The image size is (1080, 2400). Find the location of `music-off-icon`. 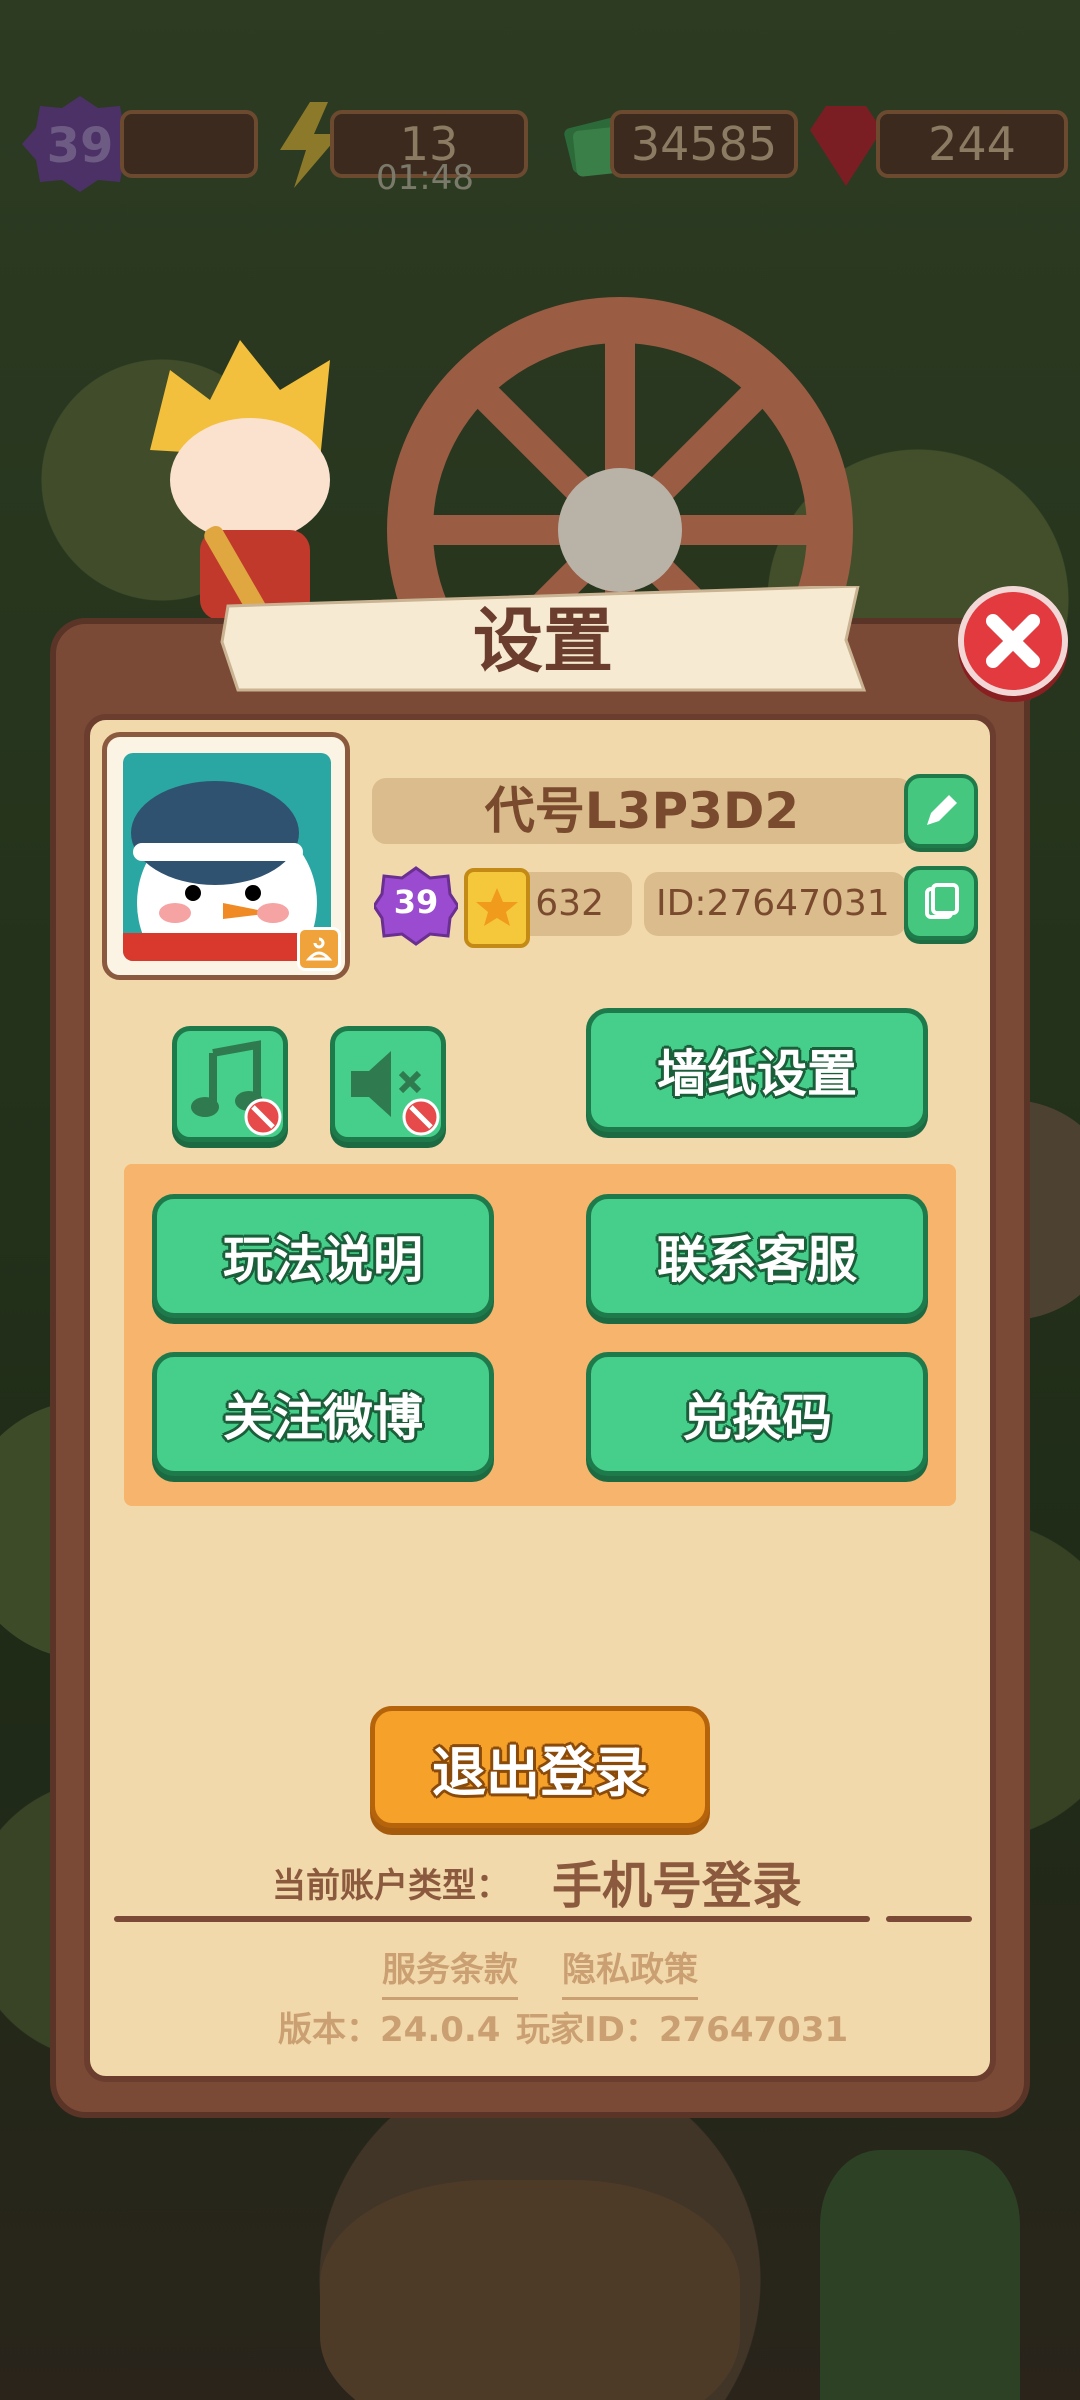

music-off-icon is located at coordinates (236, 1088).